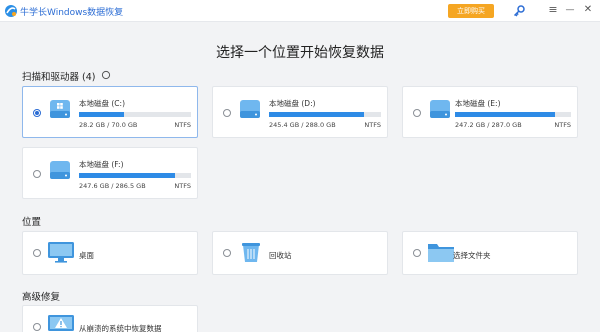 The width and height of the screenshot is (600, 332). I want to click on drive-size: 245.4 GB / 288.0 GB, so click(302, 125).